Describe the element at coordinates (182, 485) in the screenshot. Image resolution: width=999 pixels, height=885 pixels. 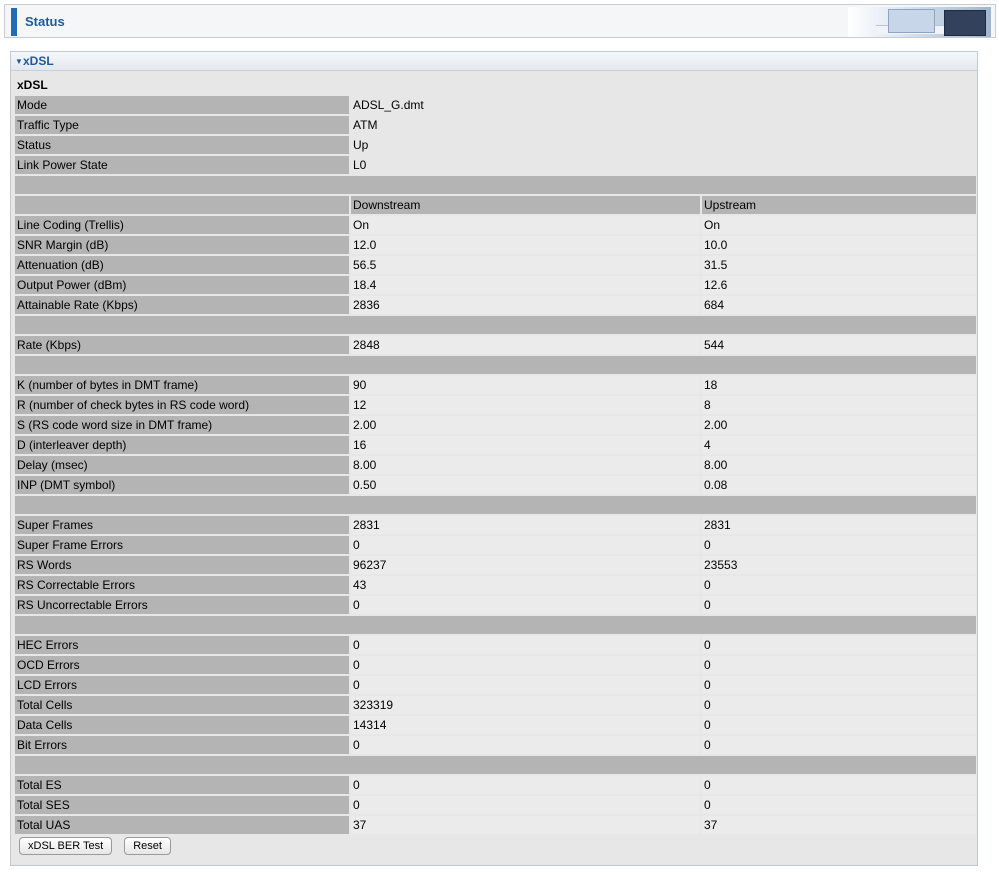
I see `row-label: INP (DMT symbol)` at that location.